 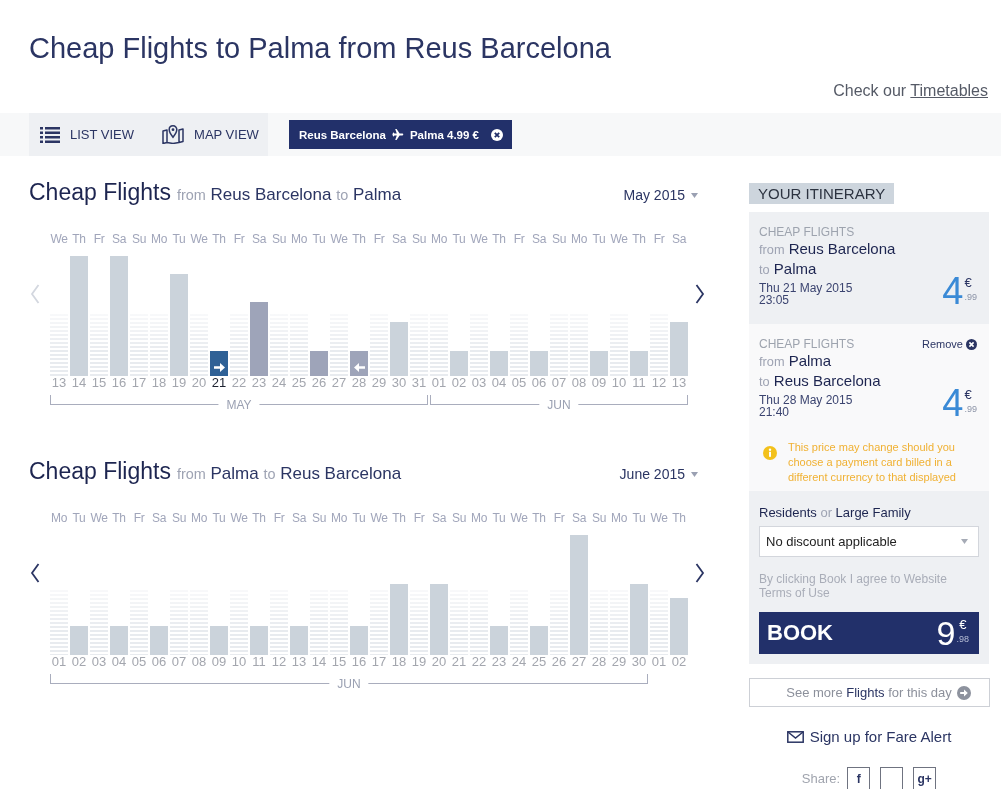 I want to click on flight-date: Thu 21 May 2015, so click(x=806, y=288).